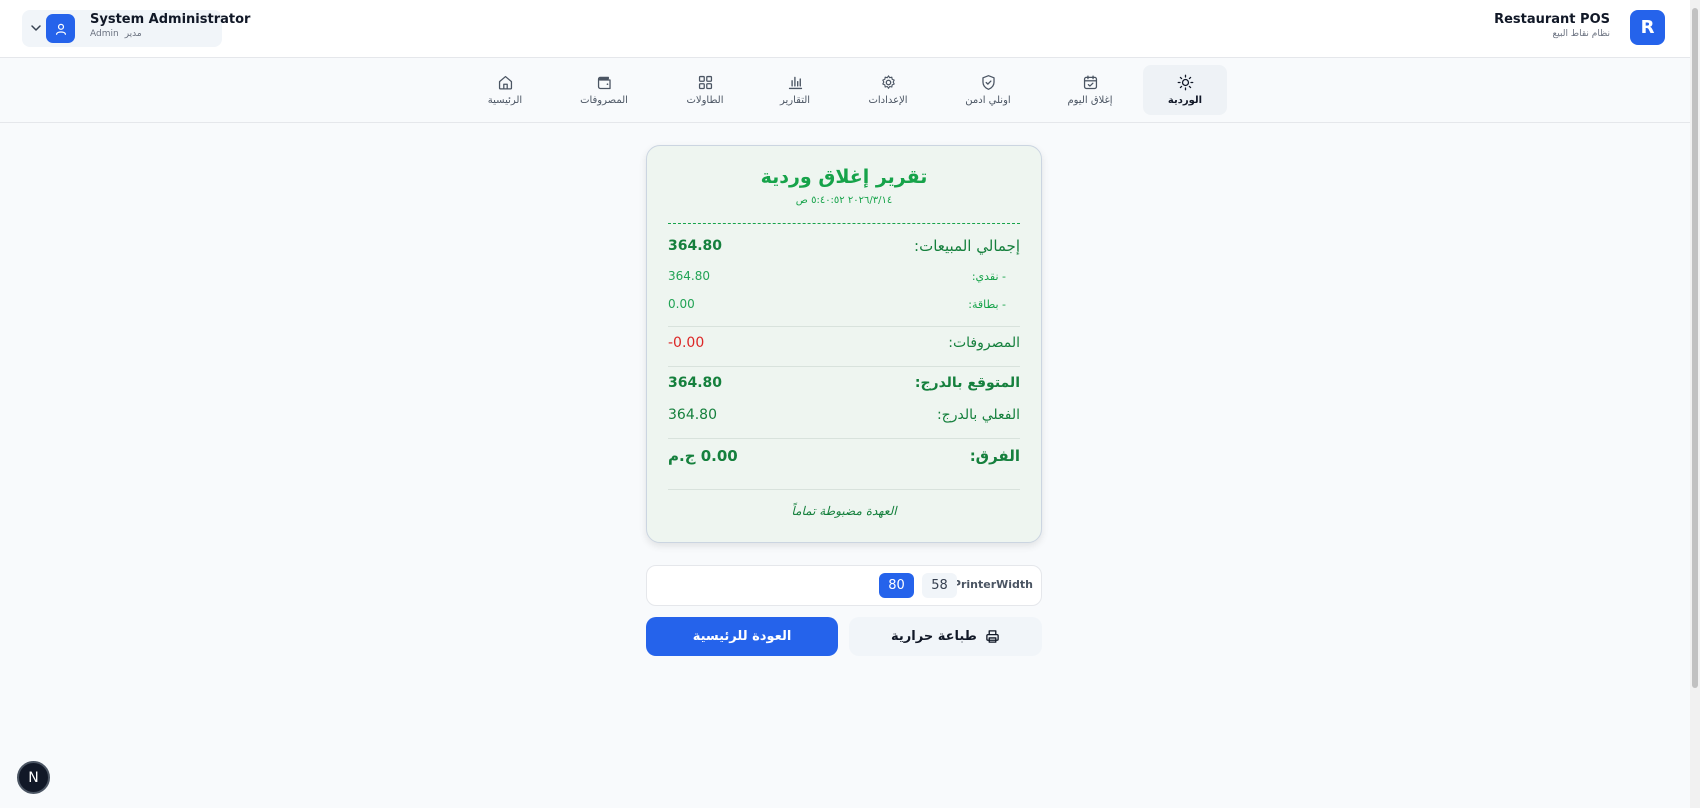  I want to click on brand-subtitle: نظام نقاط البيع, so click(1581, 34).